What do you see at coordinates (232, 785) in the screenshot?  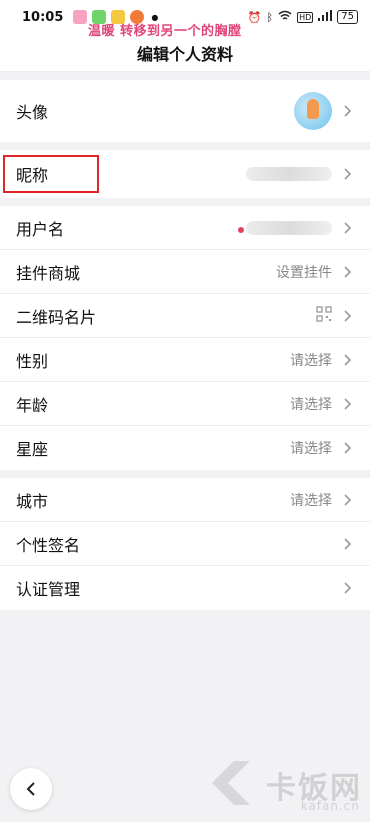 I see `kafan-logo-icon` at bounding box center [232, 785].